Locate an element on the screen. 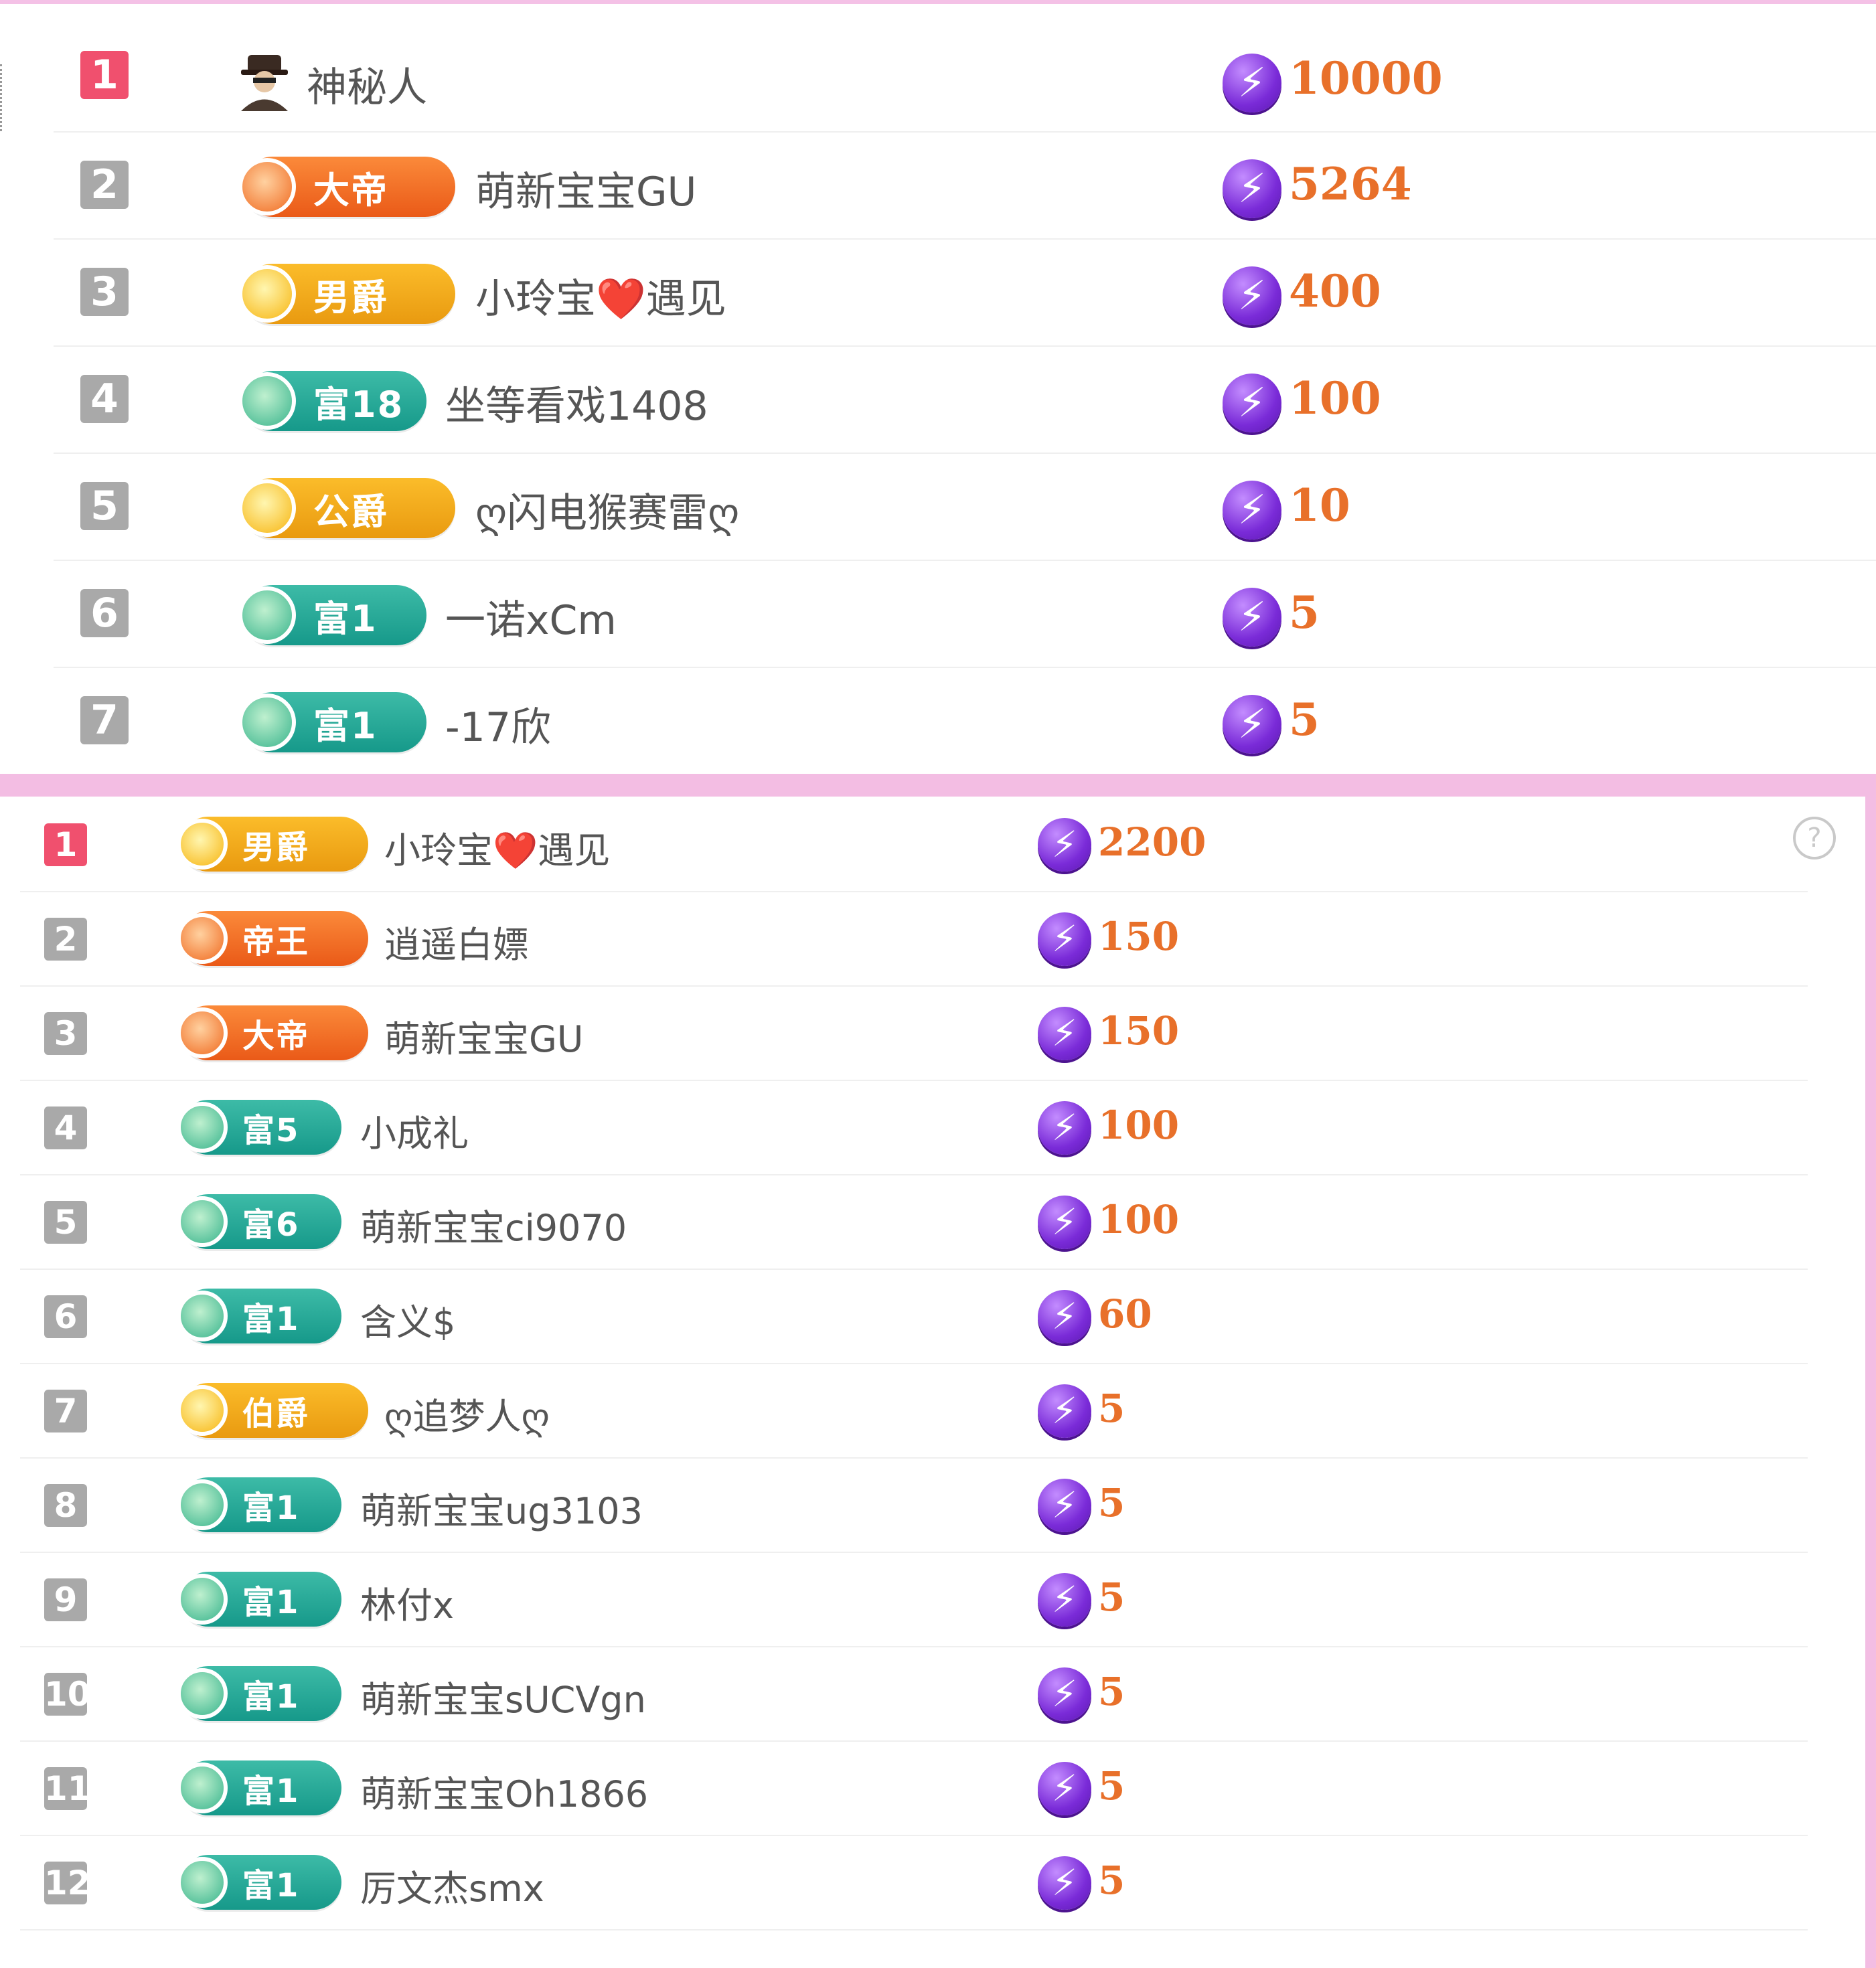 Image resolution: width=1876 pixels, height=1968 pixels. user-name: 逍遥白嫖 is located at coordinates (456, 942).